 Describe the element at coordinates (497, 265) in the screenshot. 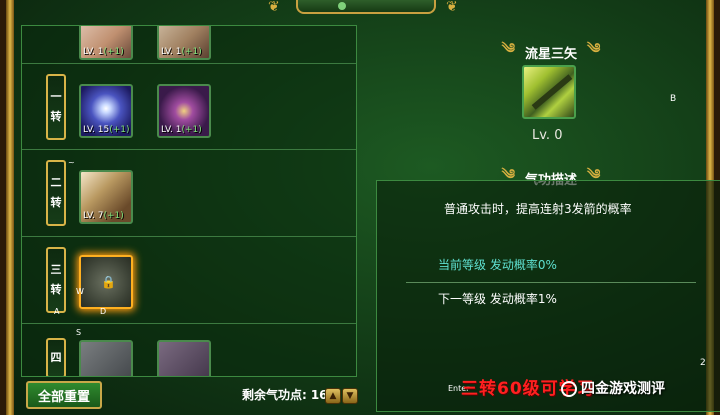

I see `current-level-effect: 当前等级 发动概率0%` at that location.